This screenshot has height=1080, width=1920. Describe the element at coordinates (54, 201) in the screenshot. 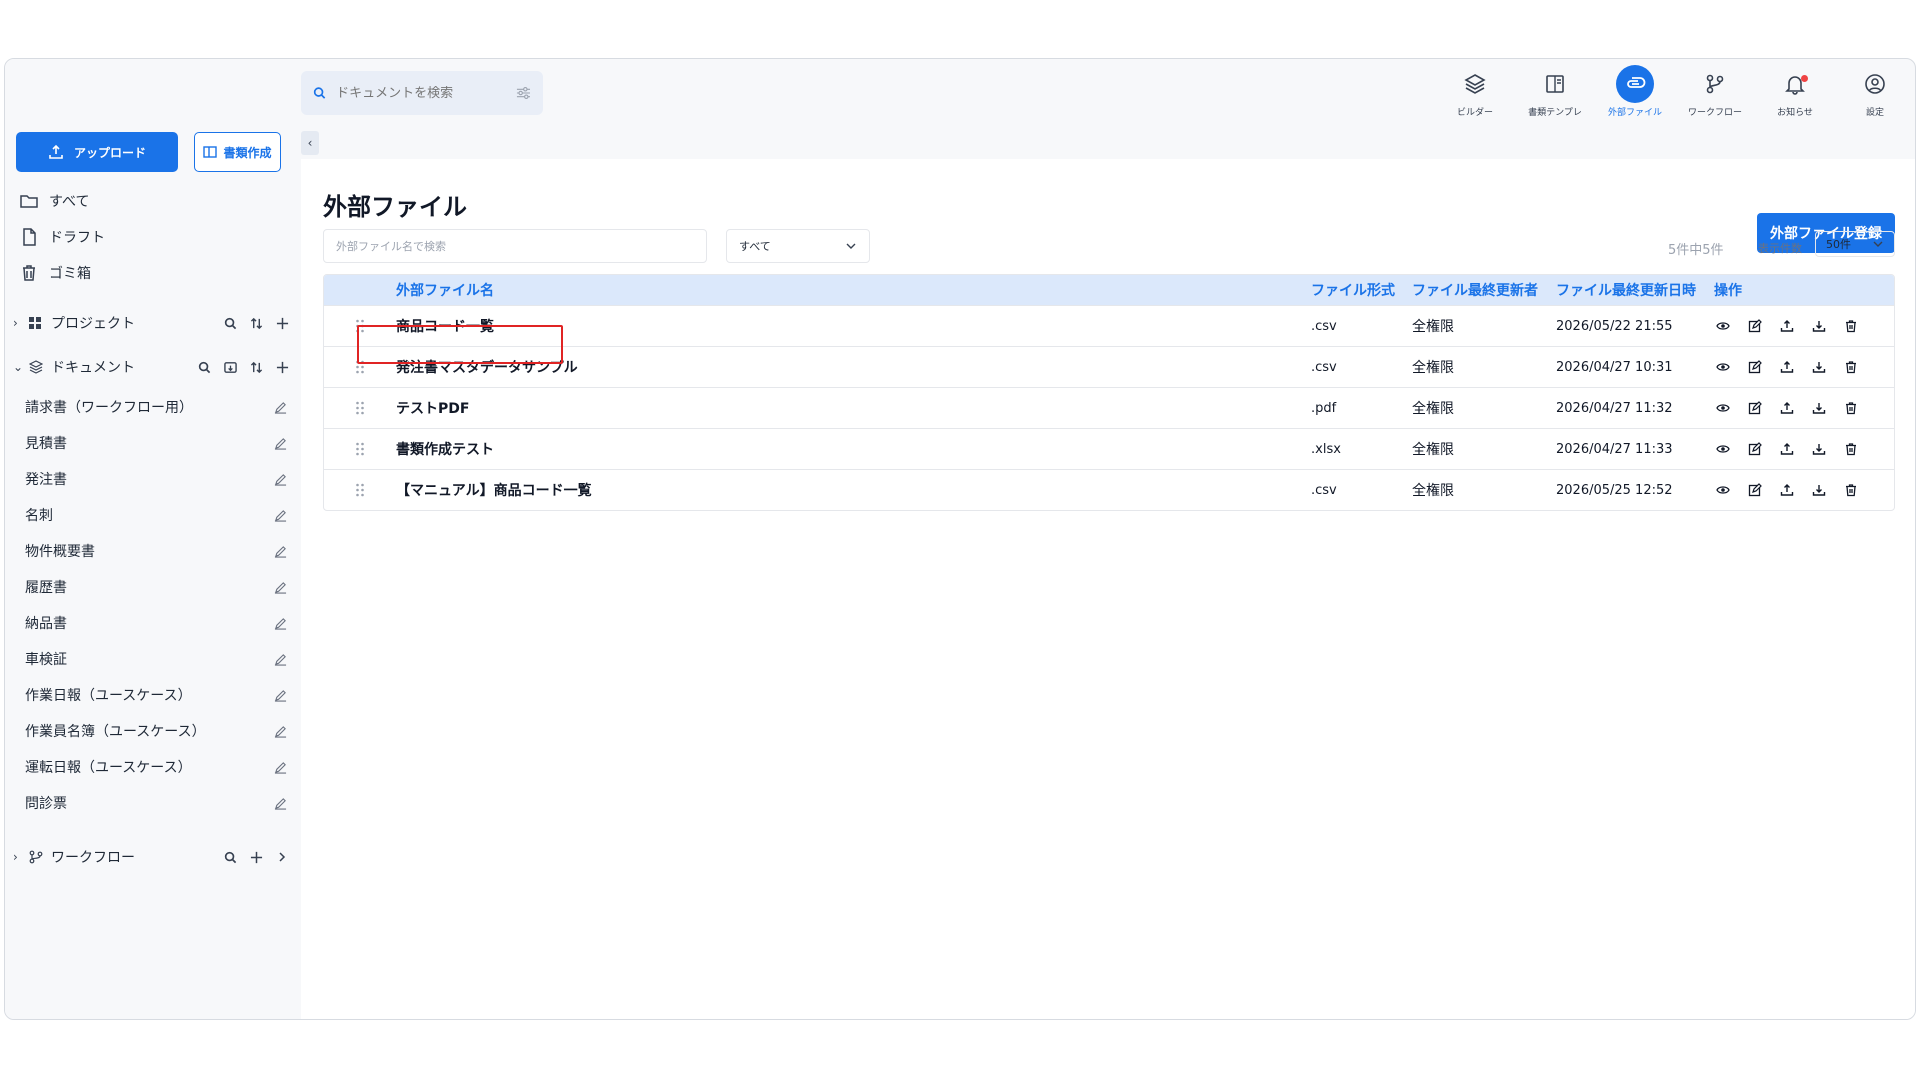

I see `sidebar-item-all: すべて` at that location.